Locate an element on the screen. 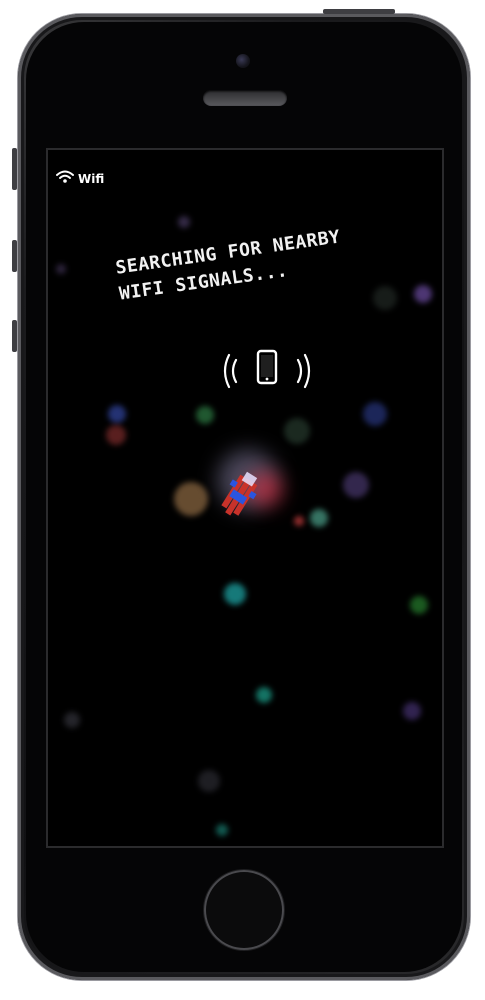  mute-switch is located at coordinates (14, 169).